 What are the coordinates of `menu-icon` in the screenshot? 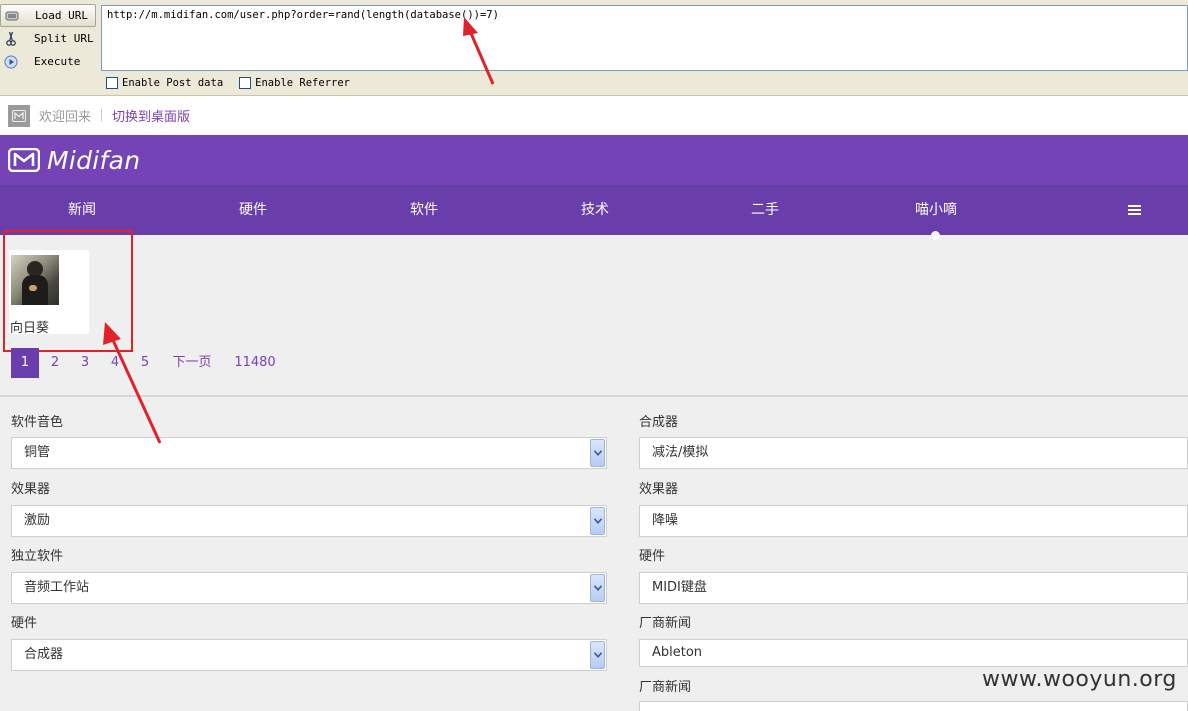 It's located at (1134, 210).